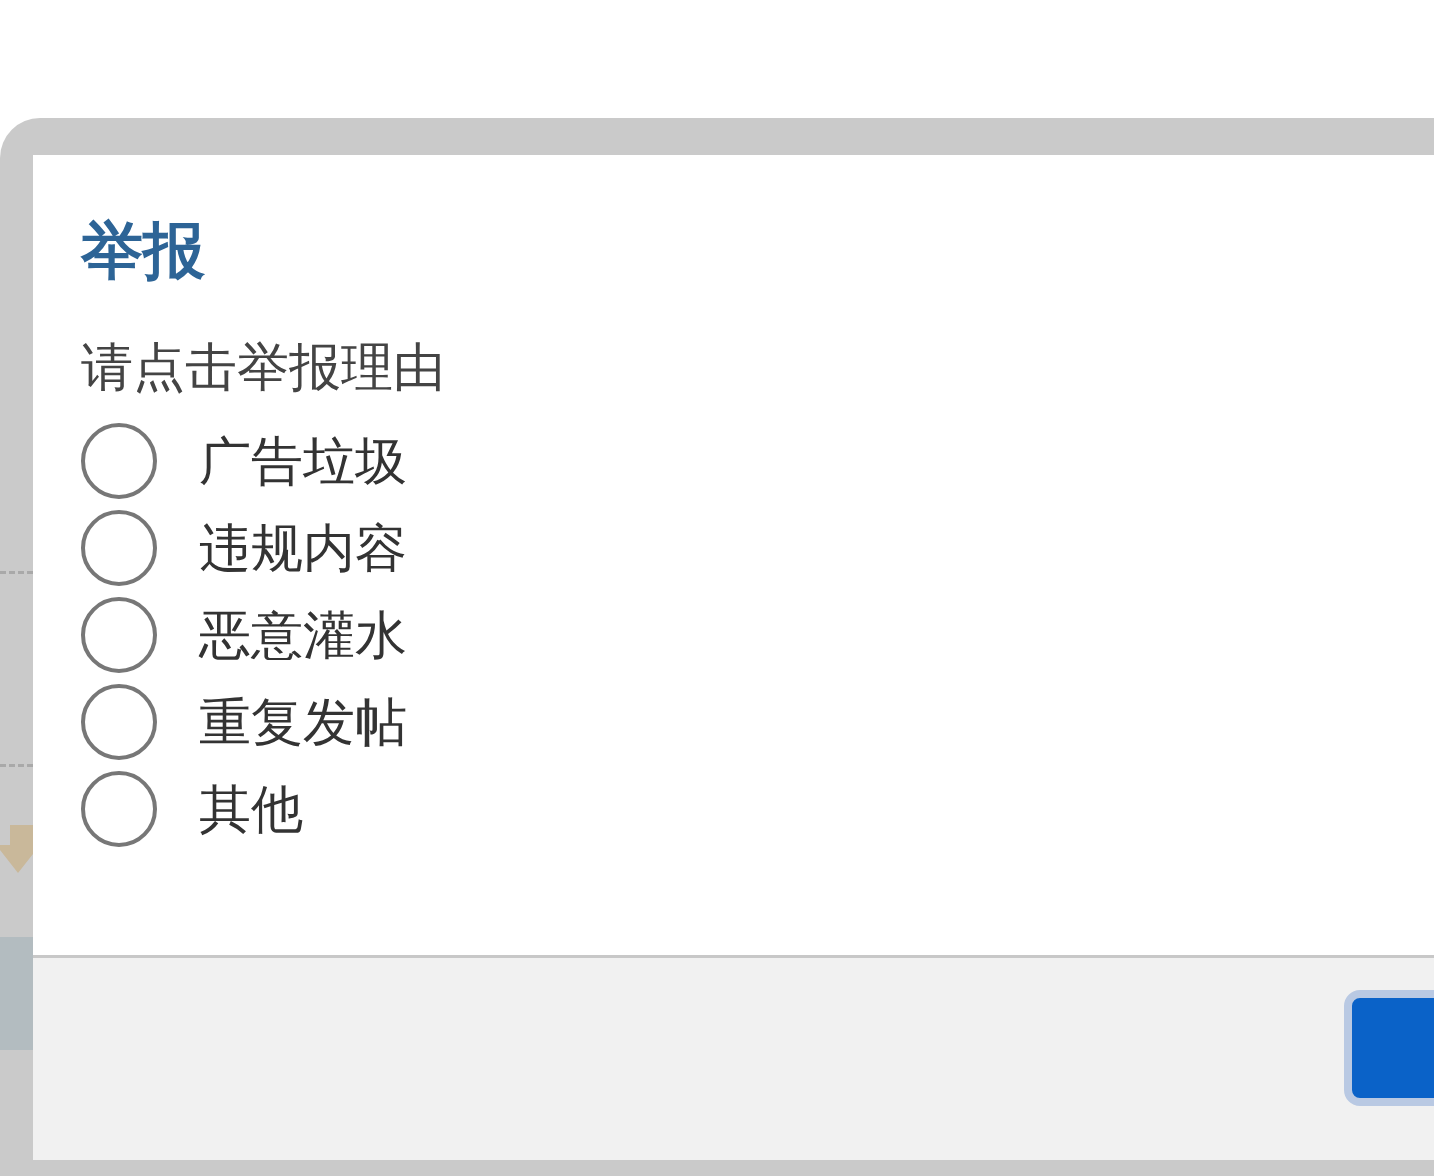 The width and height of the screenshot is (1434, 1176). Describe the element at coordinates (143, 251) in the screenshot. I see `dialog-title: 举报` at that location.